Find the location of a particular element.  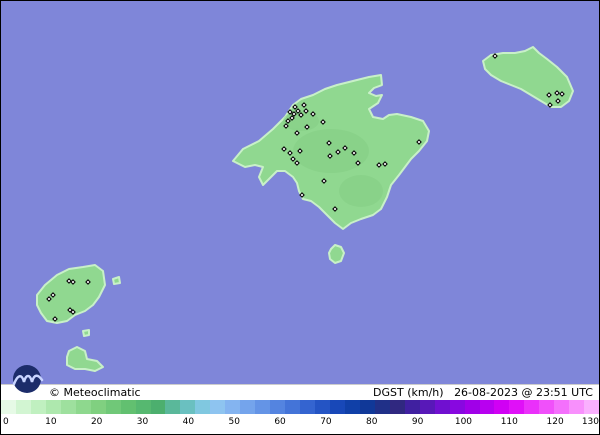

scale-tick-label: 130 is located at coordinates (590, 422).